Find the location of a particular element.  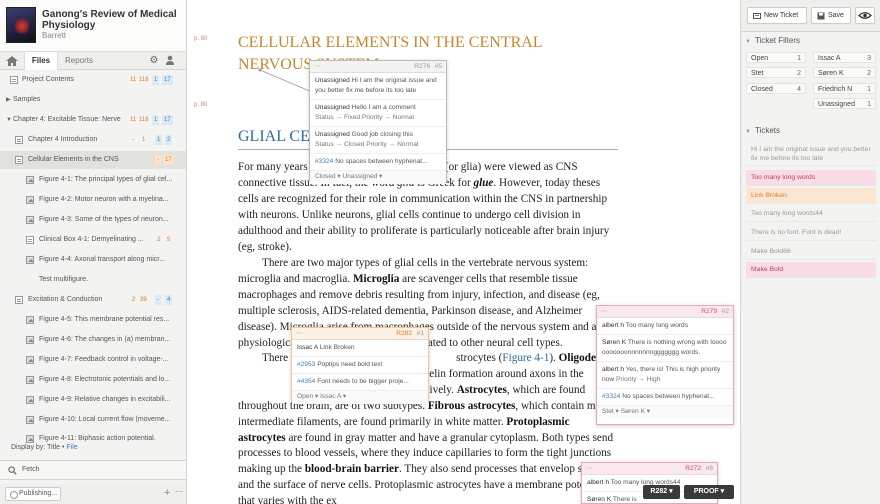

display-by-toggle: Display by: Title • File is located at coordinates (44, 447).